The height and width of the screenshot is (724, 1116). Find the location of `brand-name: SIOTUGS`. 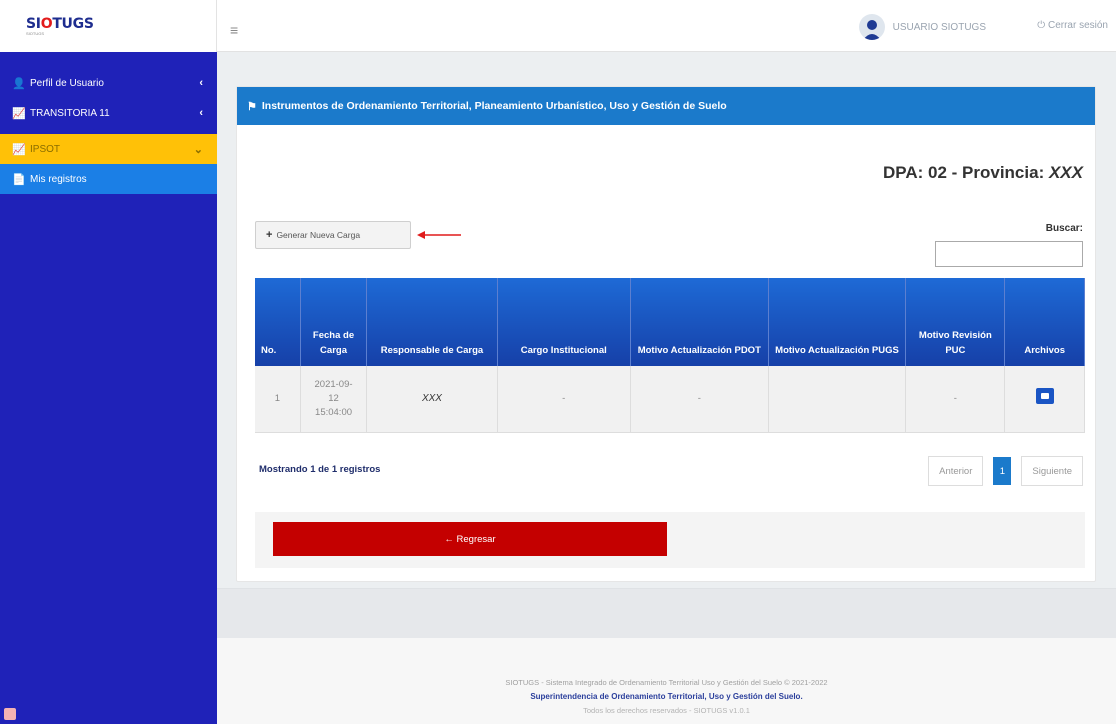

brand-name: SIOTUGS is located at coordinates (60, 24).